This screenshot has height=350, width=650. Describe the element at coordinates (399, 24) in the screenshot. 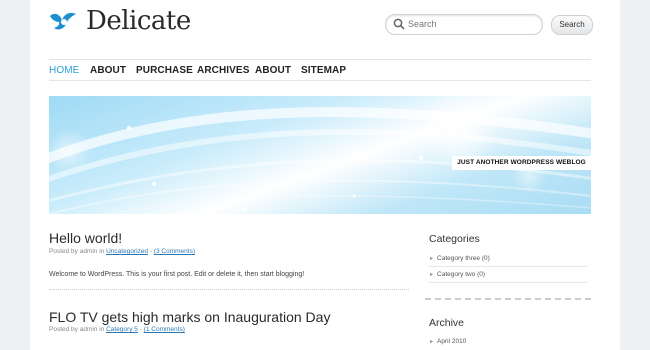

I see `search-icon` at that location.